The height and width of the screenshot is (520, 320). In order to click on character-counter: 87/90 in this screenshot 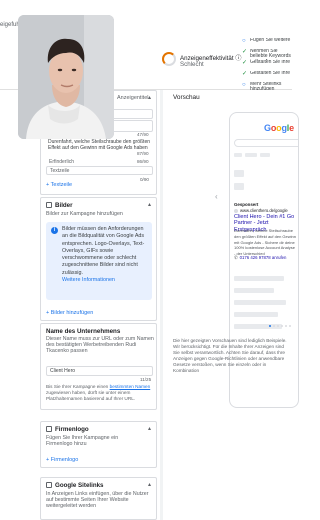, I will do `click(143, 153)`.